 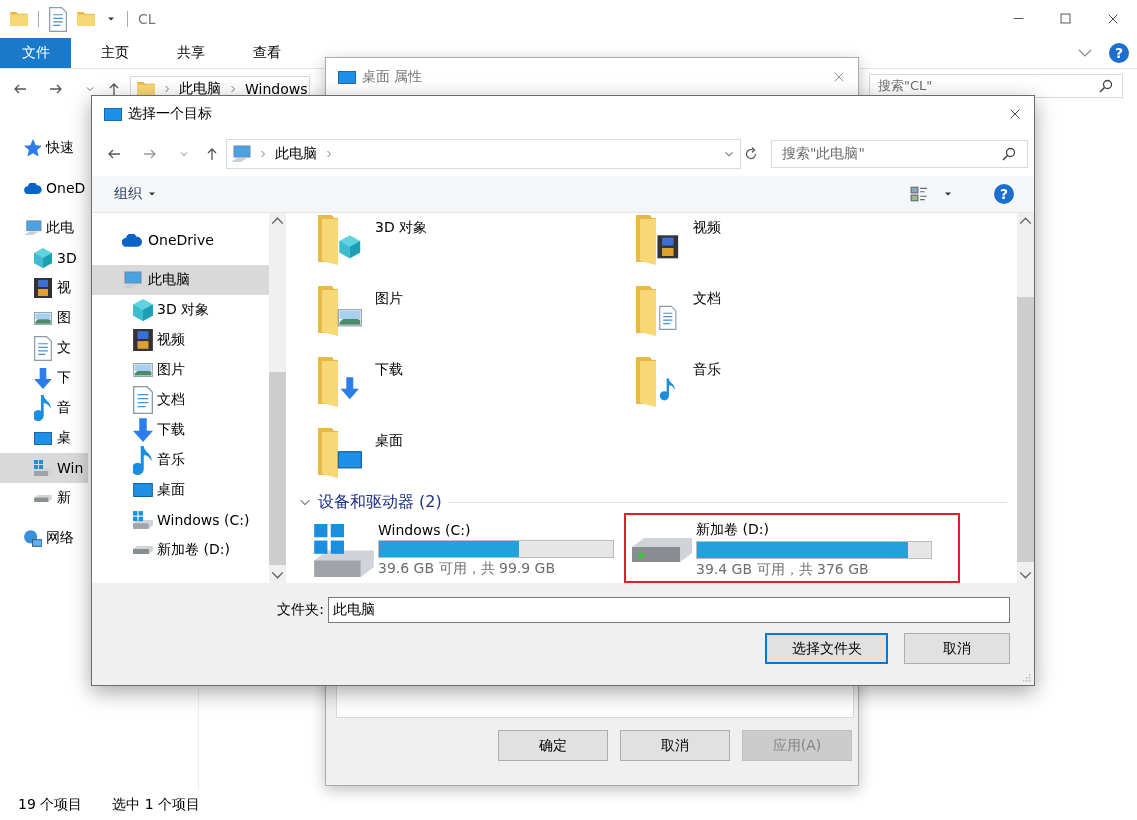 What do you see at coordinates (115, 53) in the screenshot?
I see `ribbon-tab: 主页` at bounding box center [115, 53].